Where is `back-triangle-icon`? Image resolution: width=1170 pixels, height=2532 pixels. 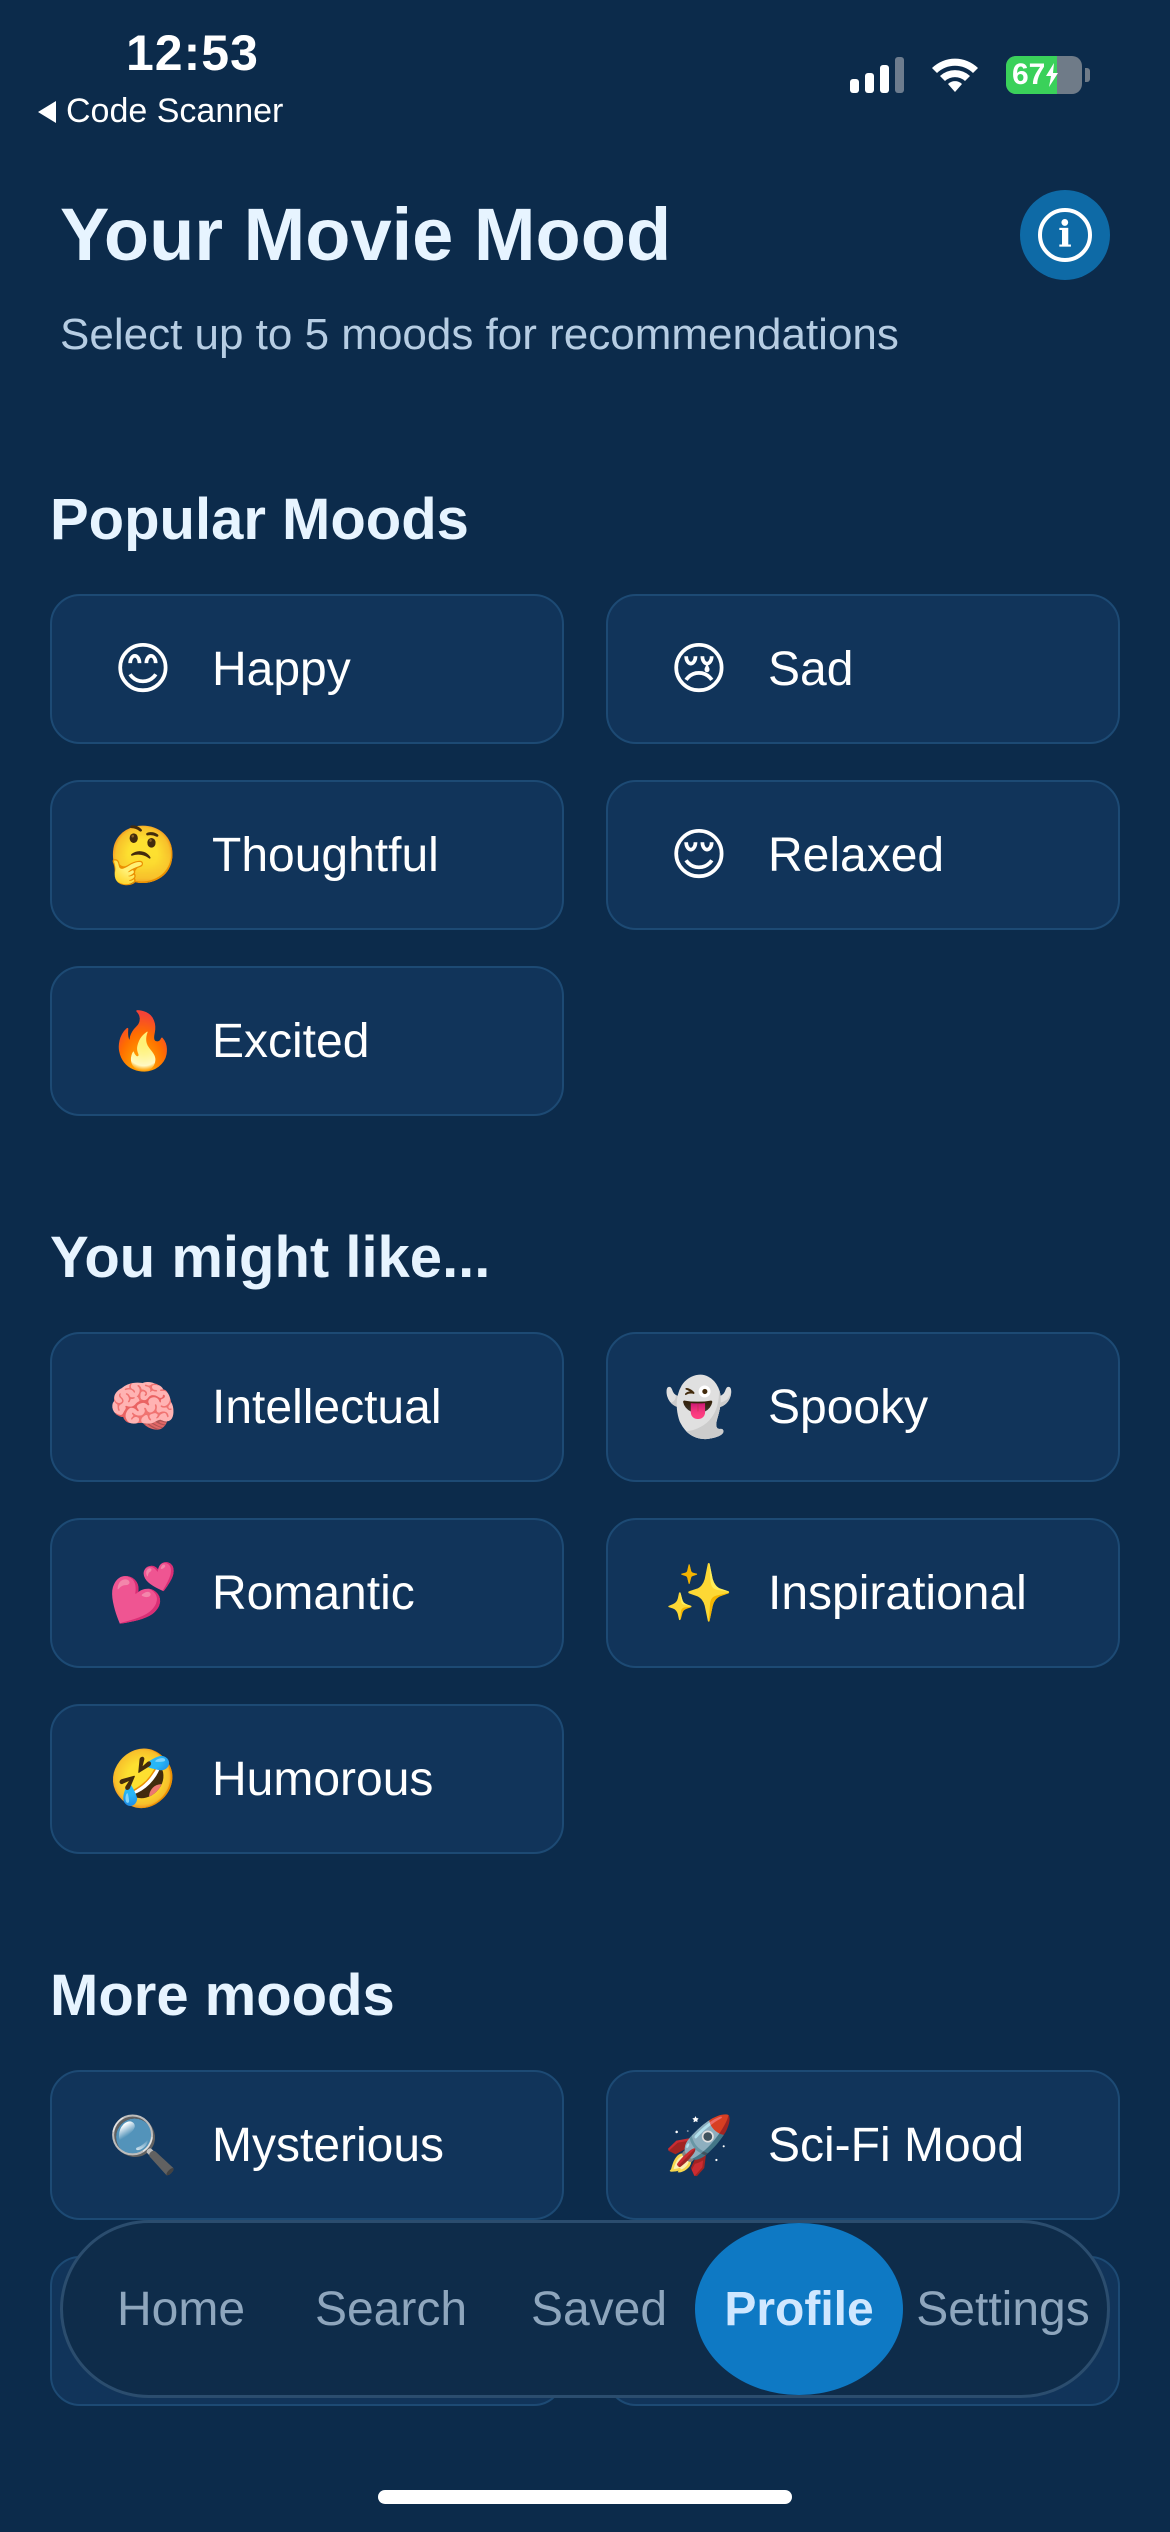 back-triangle-icon is located at coordinates (47, 111).